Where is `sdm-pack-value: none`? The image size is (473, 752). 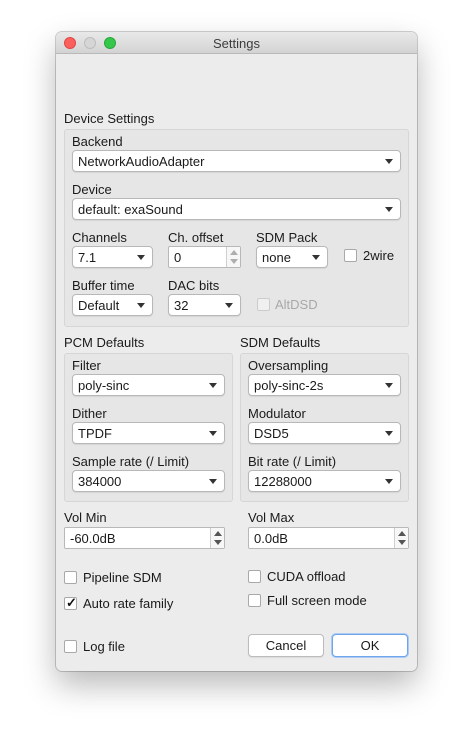 sdm-pack-value: none is located at coordinates (276, 257).